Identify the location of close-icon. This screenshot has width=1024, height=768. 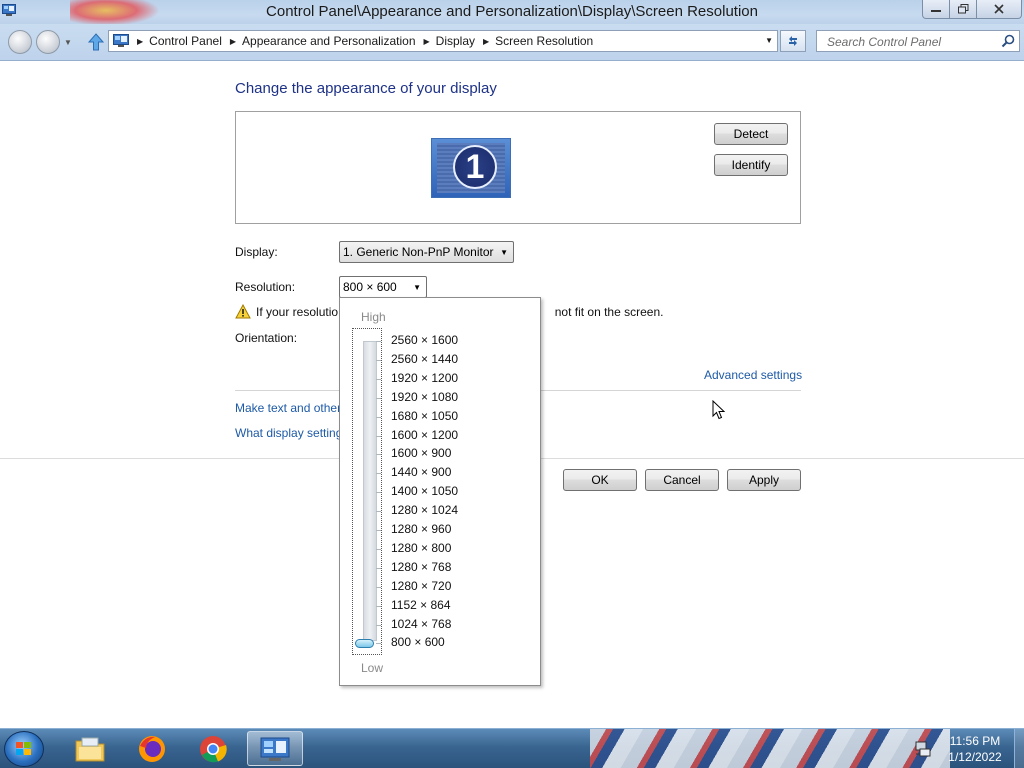
(999, 9).